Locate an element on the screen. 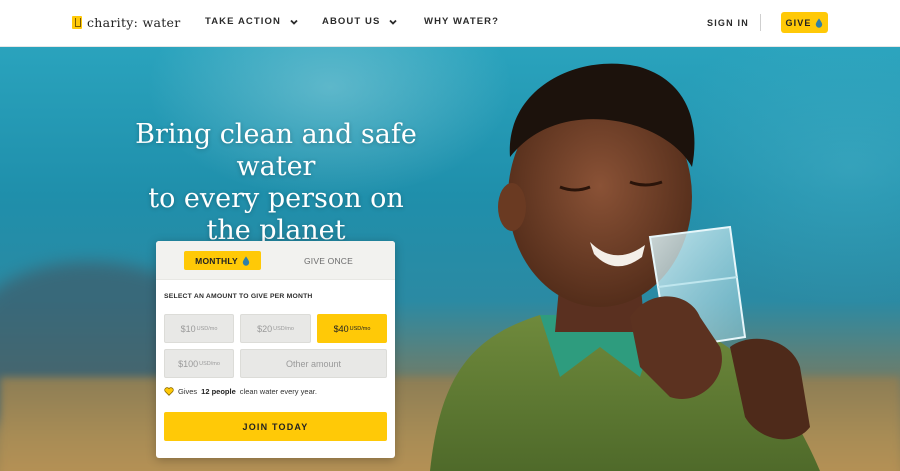  nav-take-action: TAKE ACTION is located at coordinates (252, 21).